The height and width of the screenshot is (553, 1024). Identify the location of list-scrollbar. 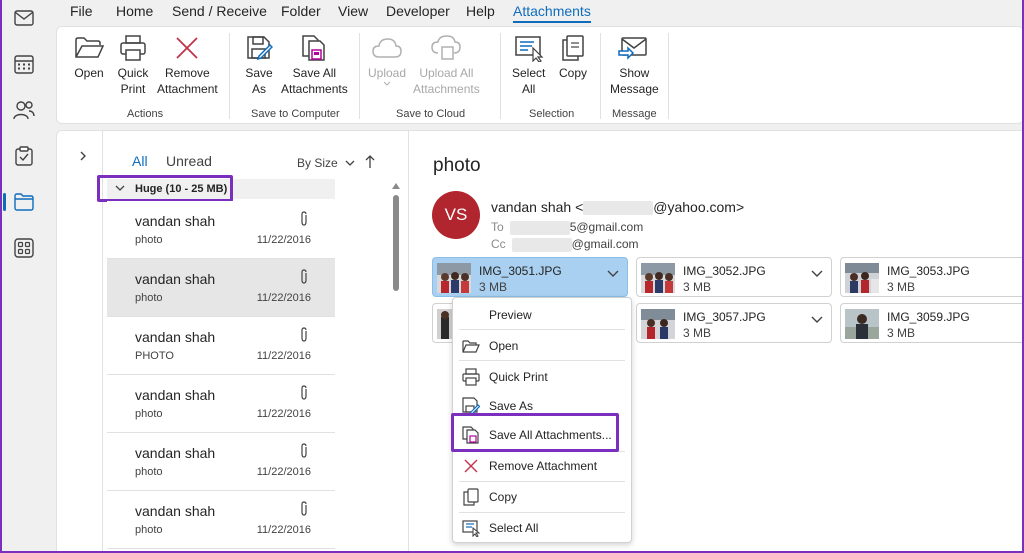
(396, 366).